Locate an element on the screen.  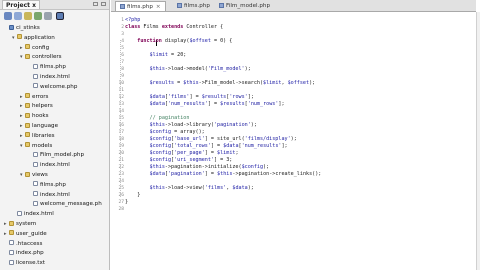
tree-file: welcome.php is located at coordinates (52, 87).